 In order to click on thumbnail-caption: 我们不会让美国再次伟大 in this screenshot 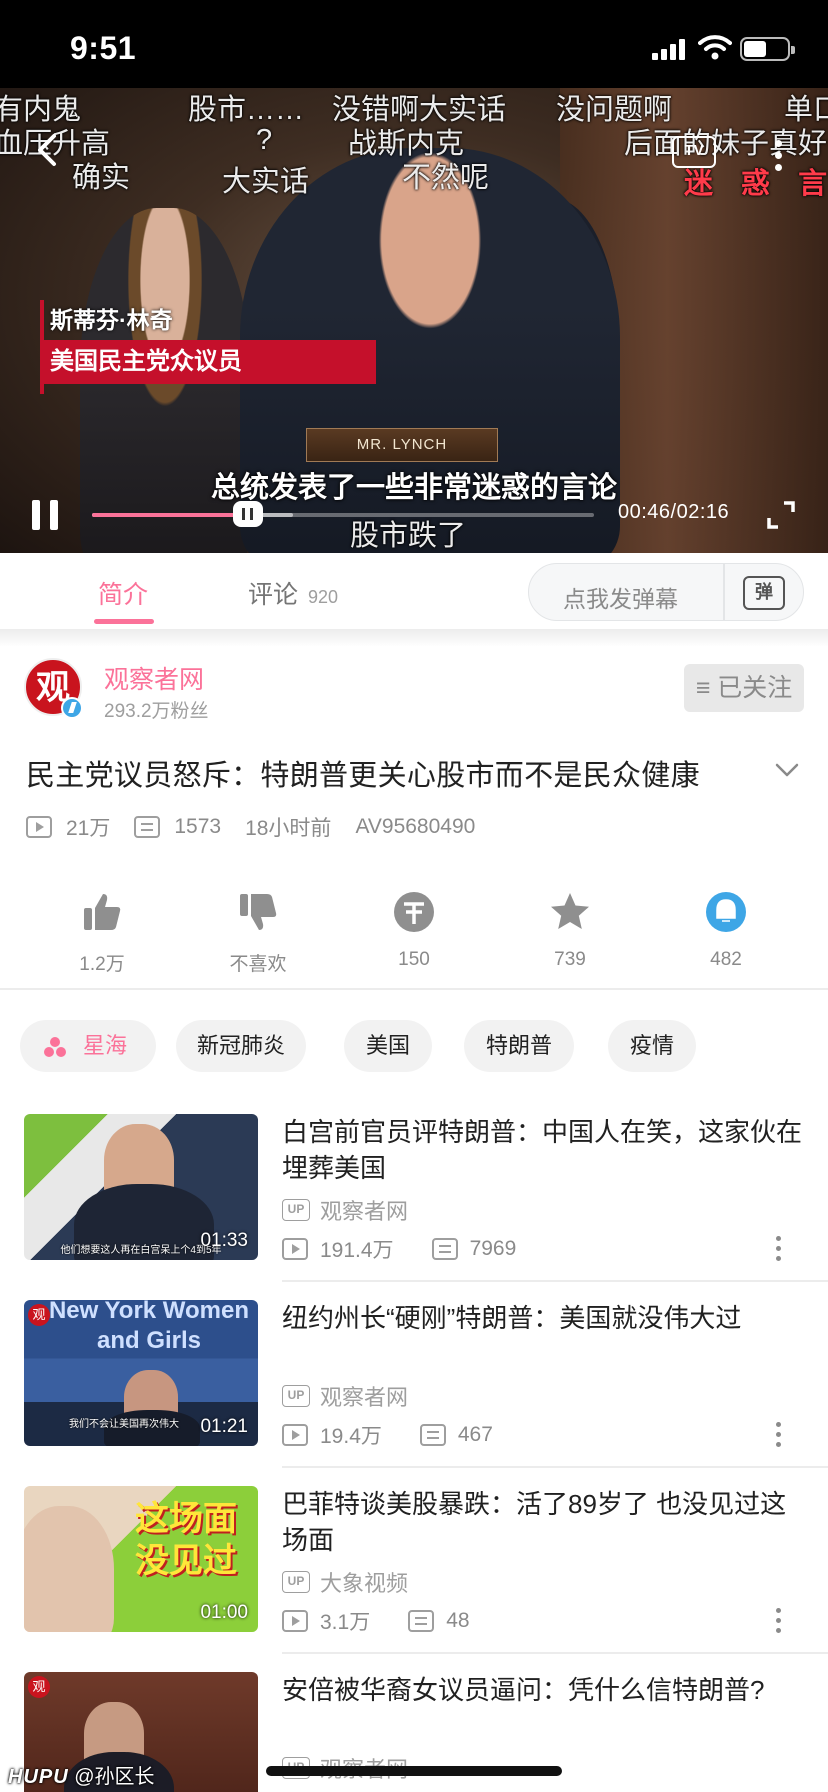, I will do `click(124, 1424)`.